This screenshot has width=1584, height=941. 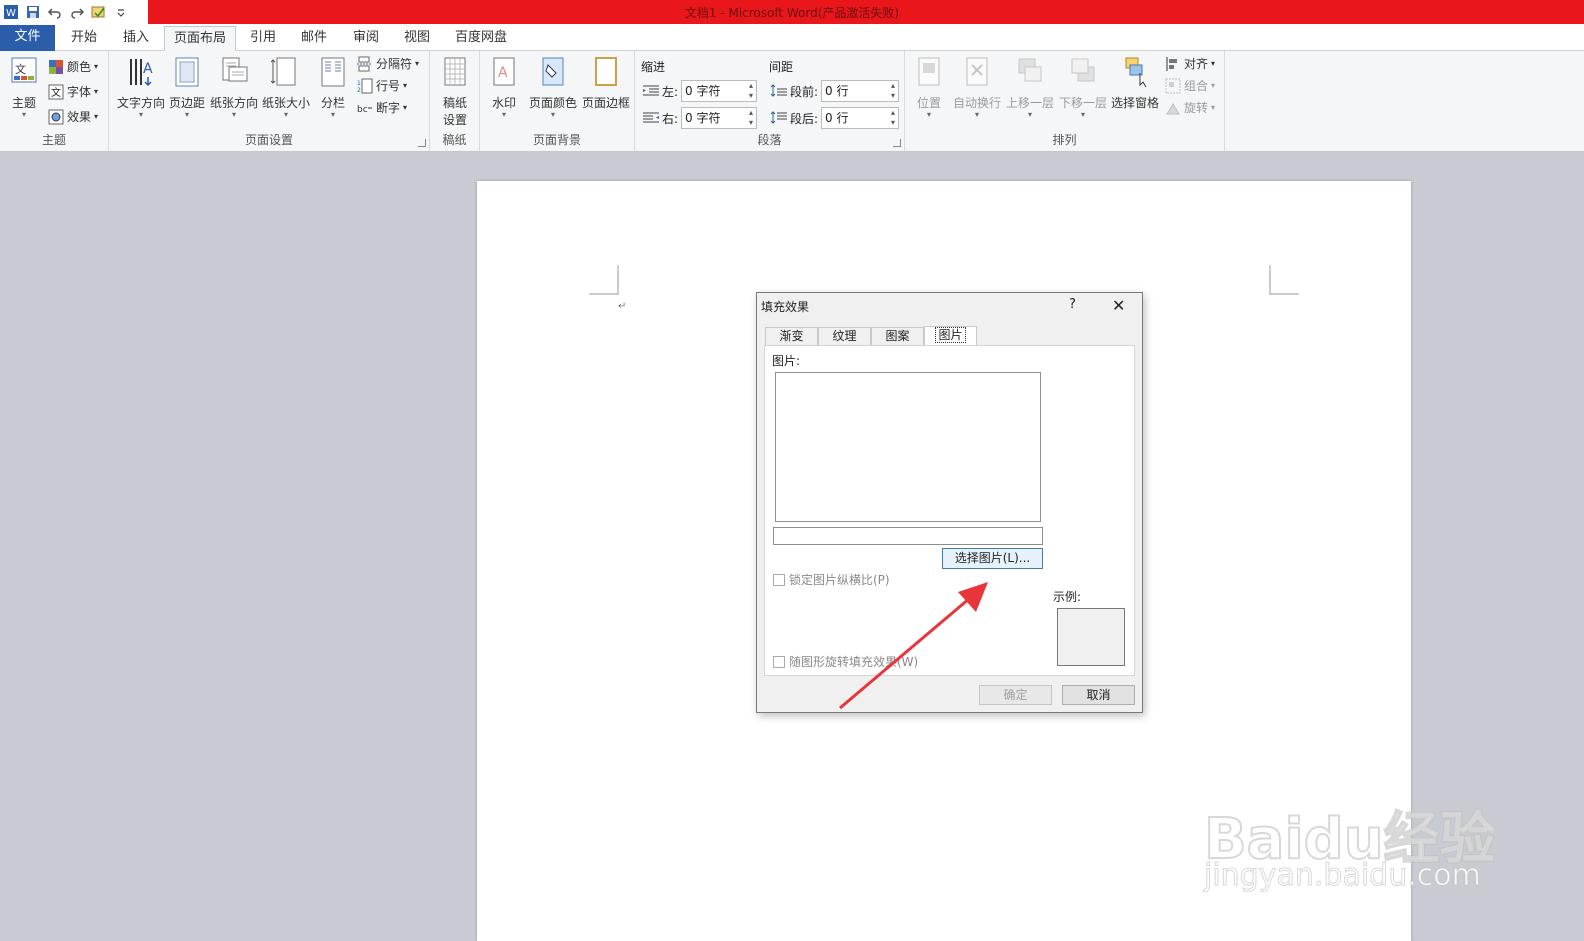 I want to click on tab-home: 开始, so click(x=84, y=38).